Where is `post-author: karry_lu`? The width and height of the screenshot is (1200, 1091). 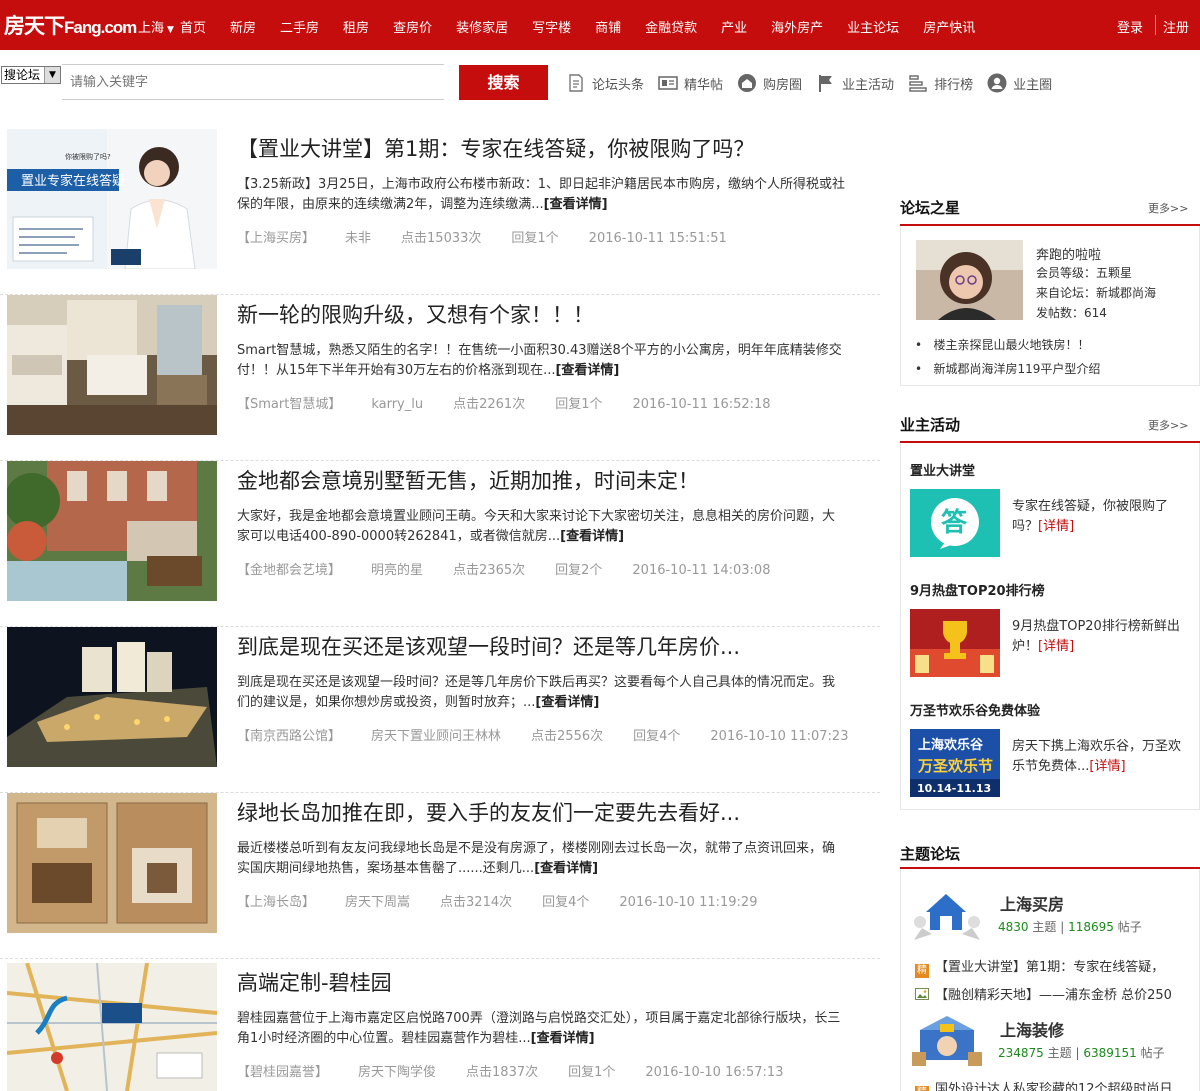
post-author: karry_lu is located at coordinates (397, 404).